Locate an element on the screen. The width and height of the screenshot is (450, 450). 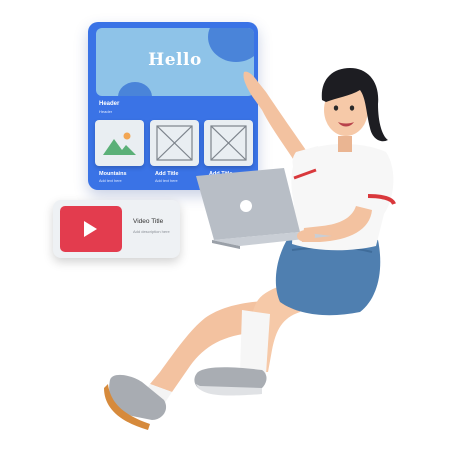
laptop-logo-icon is located at coordinates (246, 206).